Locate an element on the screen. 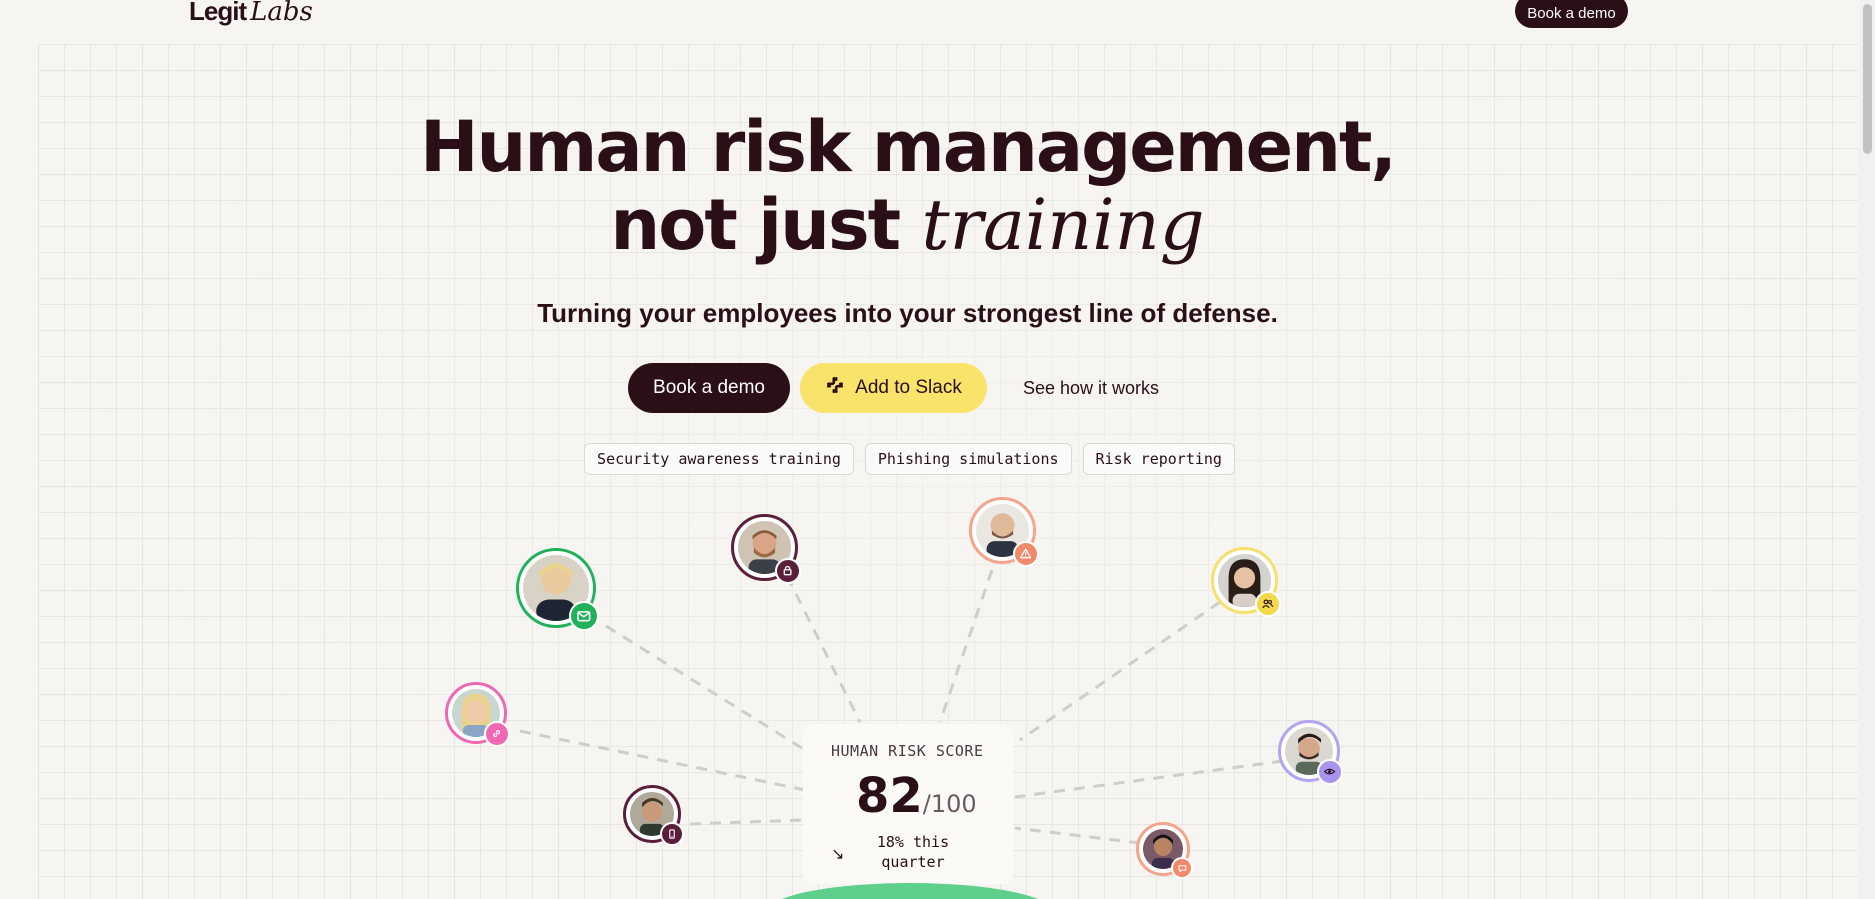 This screenshot has height=899, width=1875. tag-phishing-simulations: Phishing simulations is located at coordinates (968, 459).